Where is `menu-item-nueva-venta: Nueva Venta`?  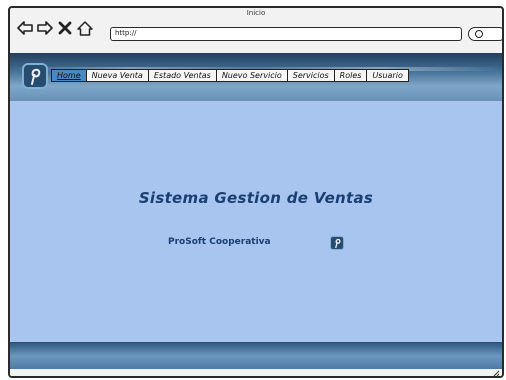 menu-item-nueva-venta: Nueva Venta is located at coordinates (117, 75).